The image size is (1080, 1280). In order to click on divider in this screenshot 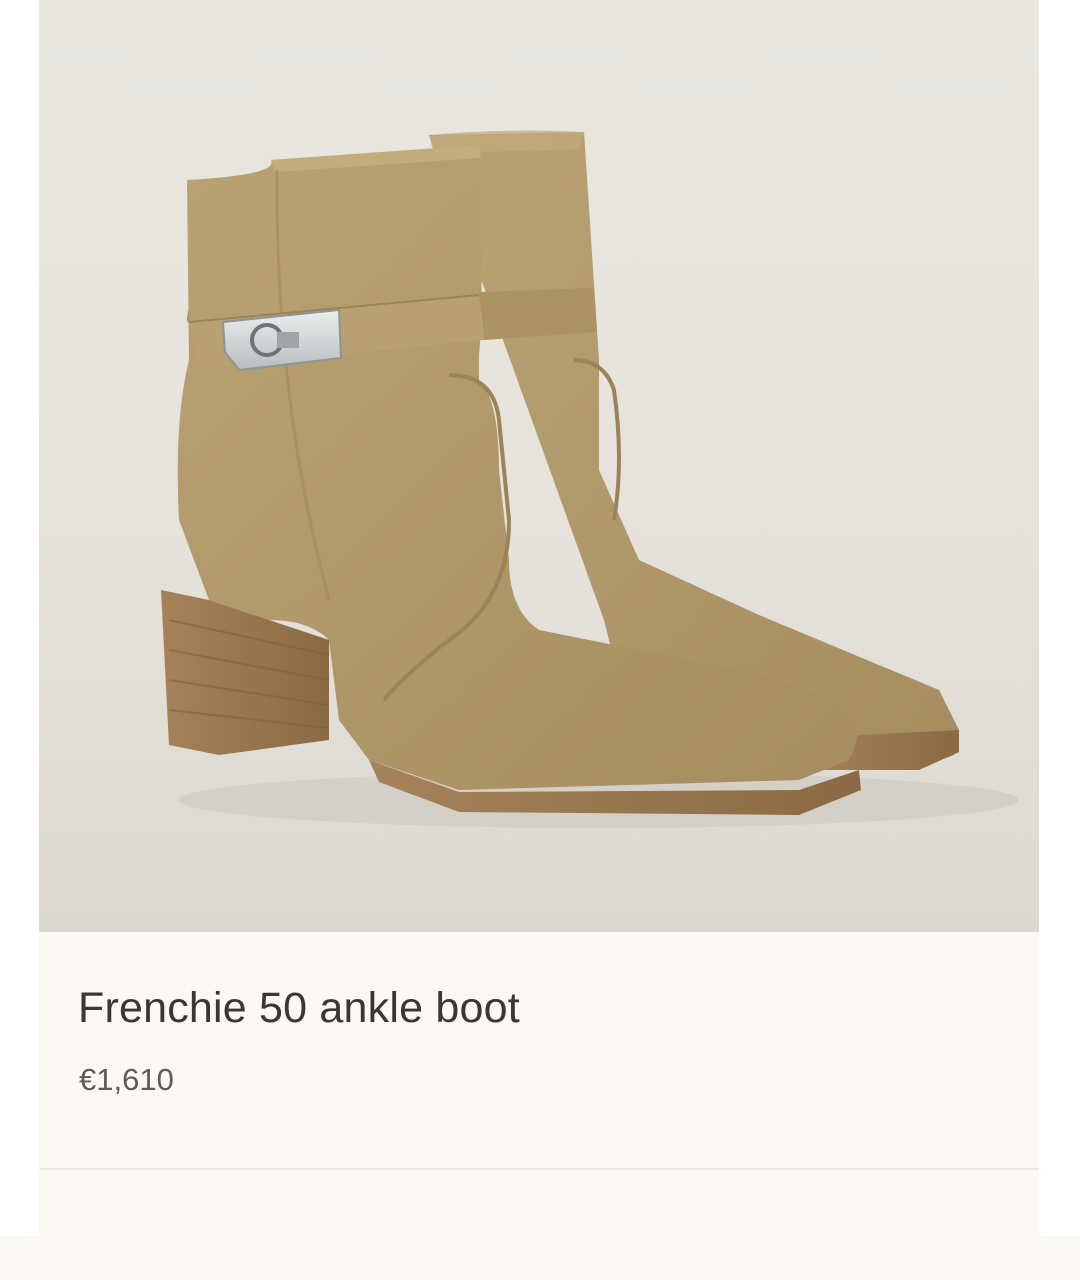, I will do `click(539, 1169)`.